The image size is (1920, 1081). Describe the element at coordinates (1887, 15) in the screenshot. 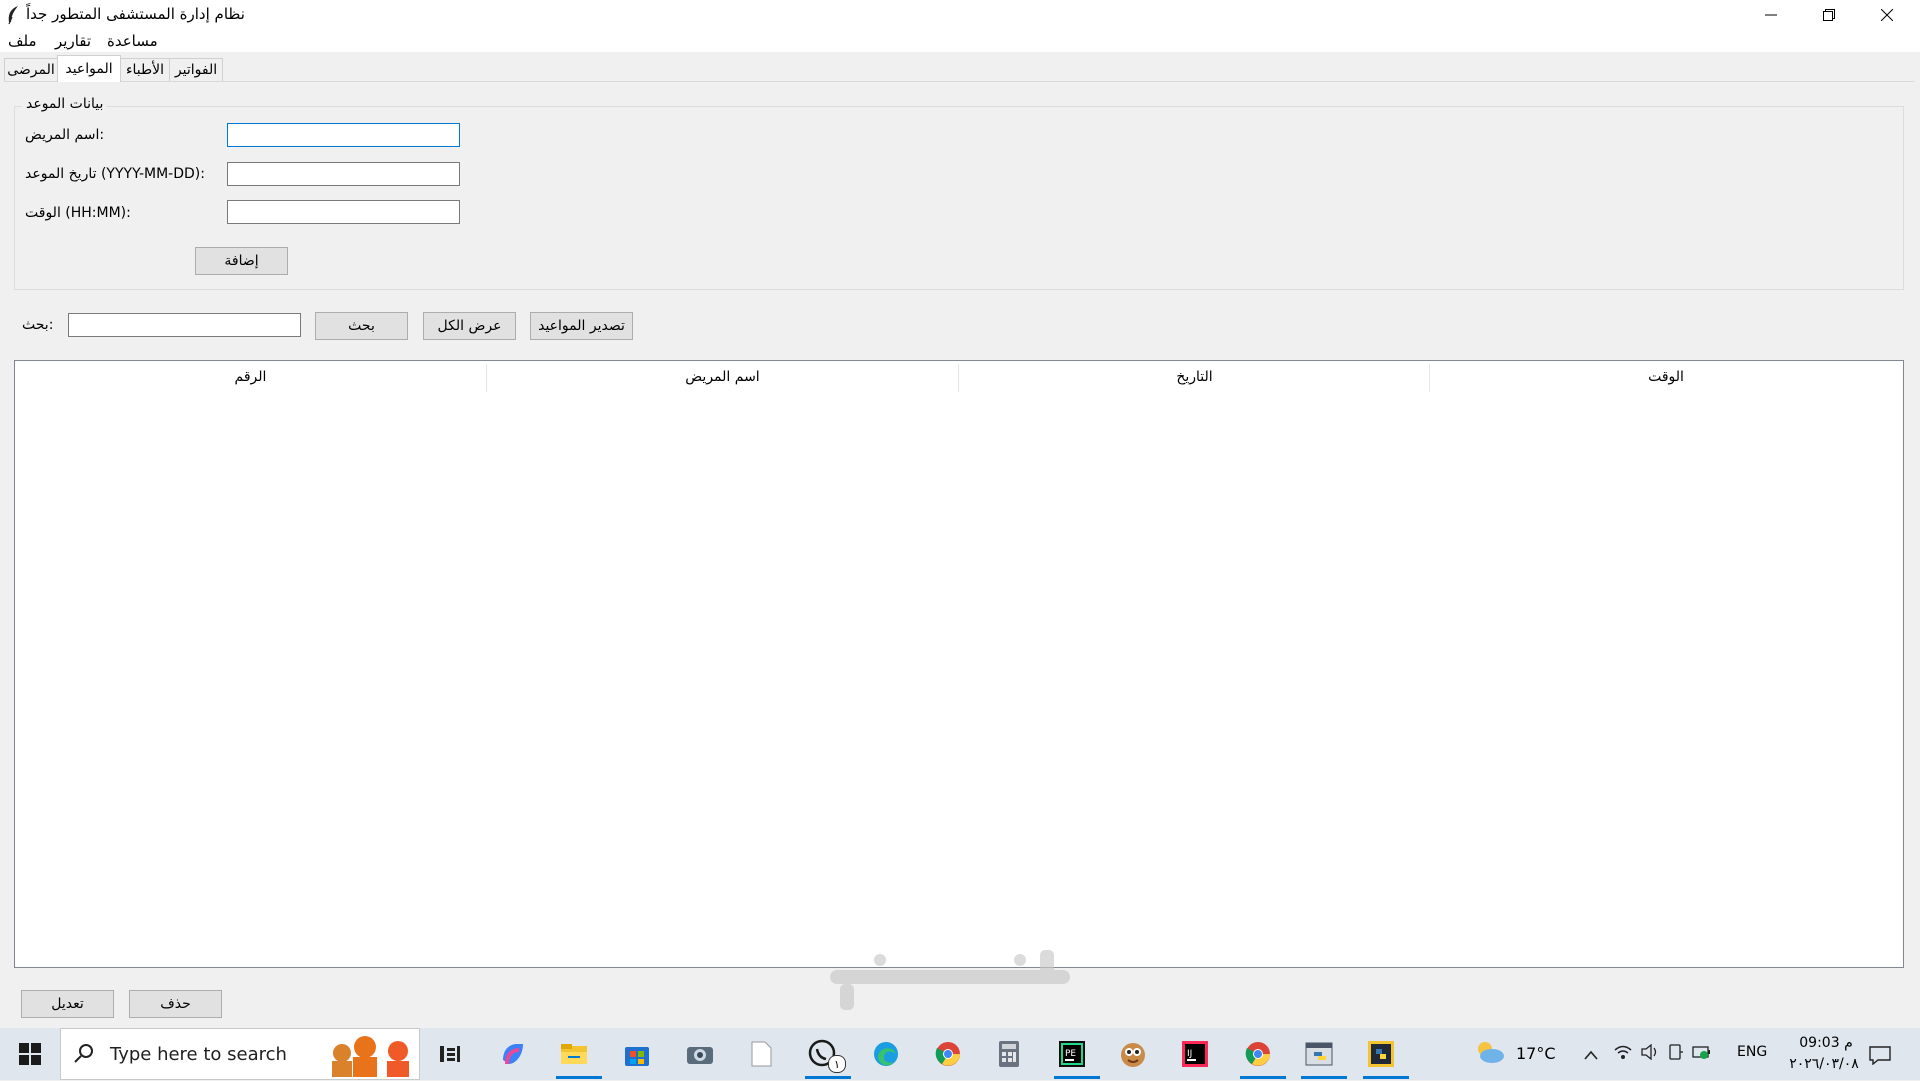

I see `close-button` at that location.